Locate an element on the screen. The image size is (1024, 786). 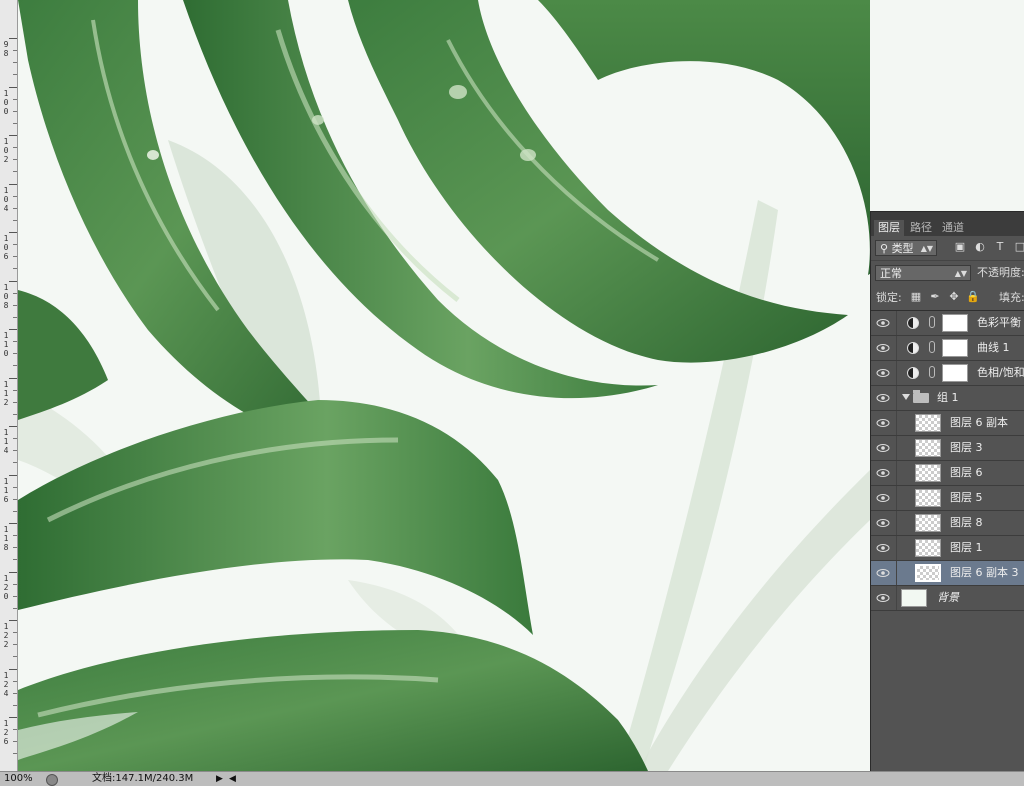
lock-move-icon: ✥ is located at coordinates (954, 297).